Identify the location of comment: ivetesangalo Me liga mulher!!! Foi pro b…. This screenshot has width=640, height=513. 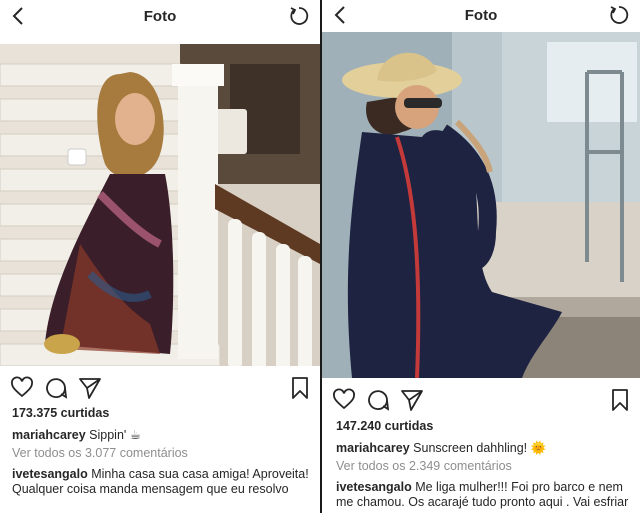
(483, 495).